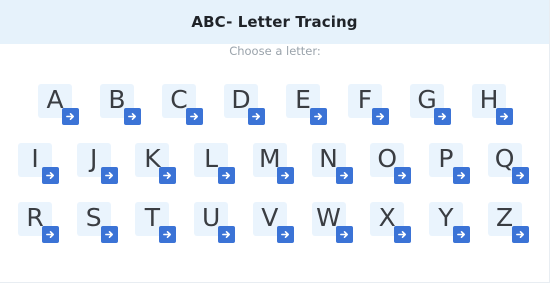 This screenshot has height=283, width=550. Describe the element at coordinates (306, 104) in the screenshot. I see `letter-tile-e: E` at that location.